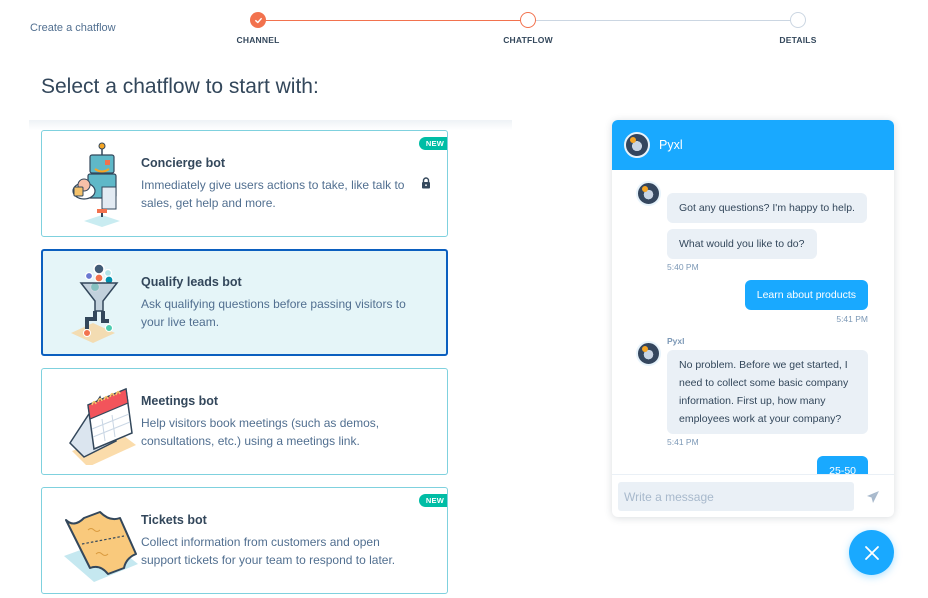  I want to click on card-title: Tickets bot, so click(174, 520).